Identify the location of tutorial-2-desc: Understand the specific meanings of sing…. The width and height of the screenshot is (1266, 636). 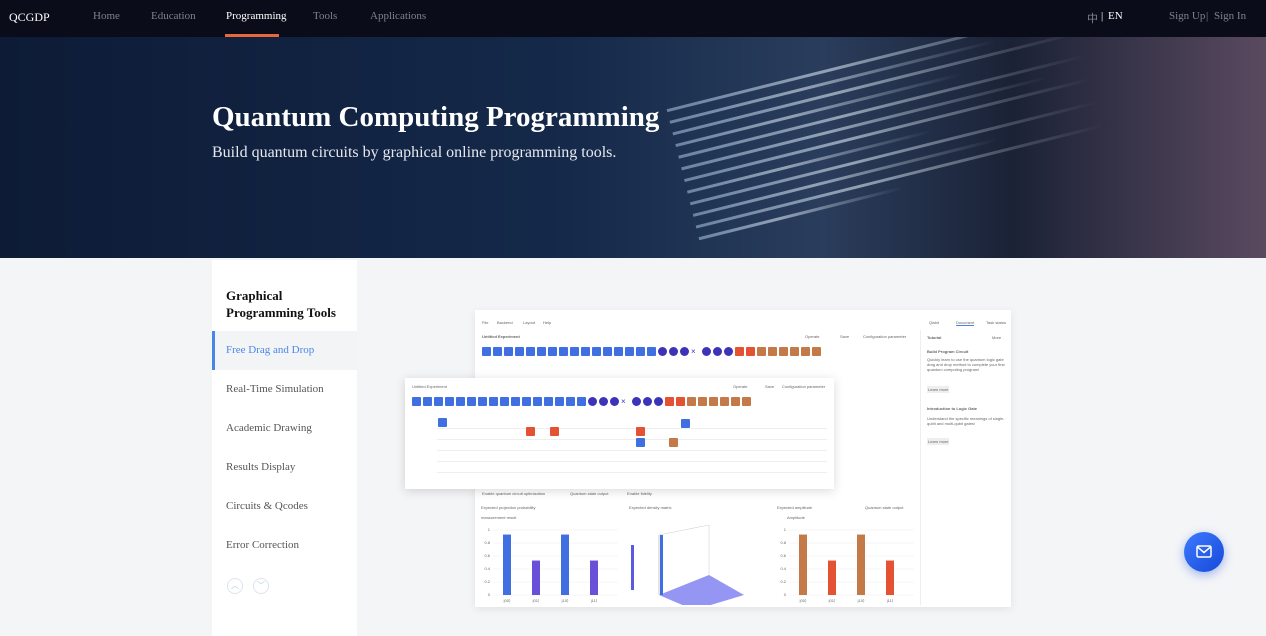
(966, 421).